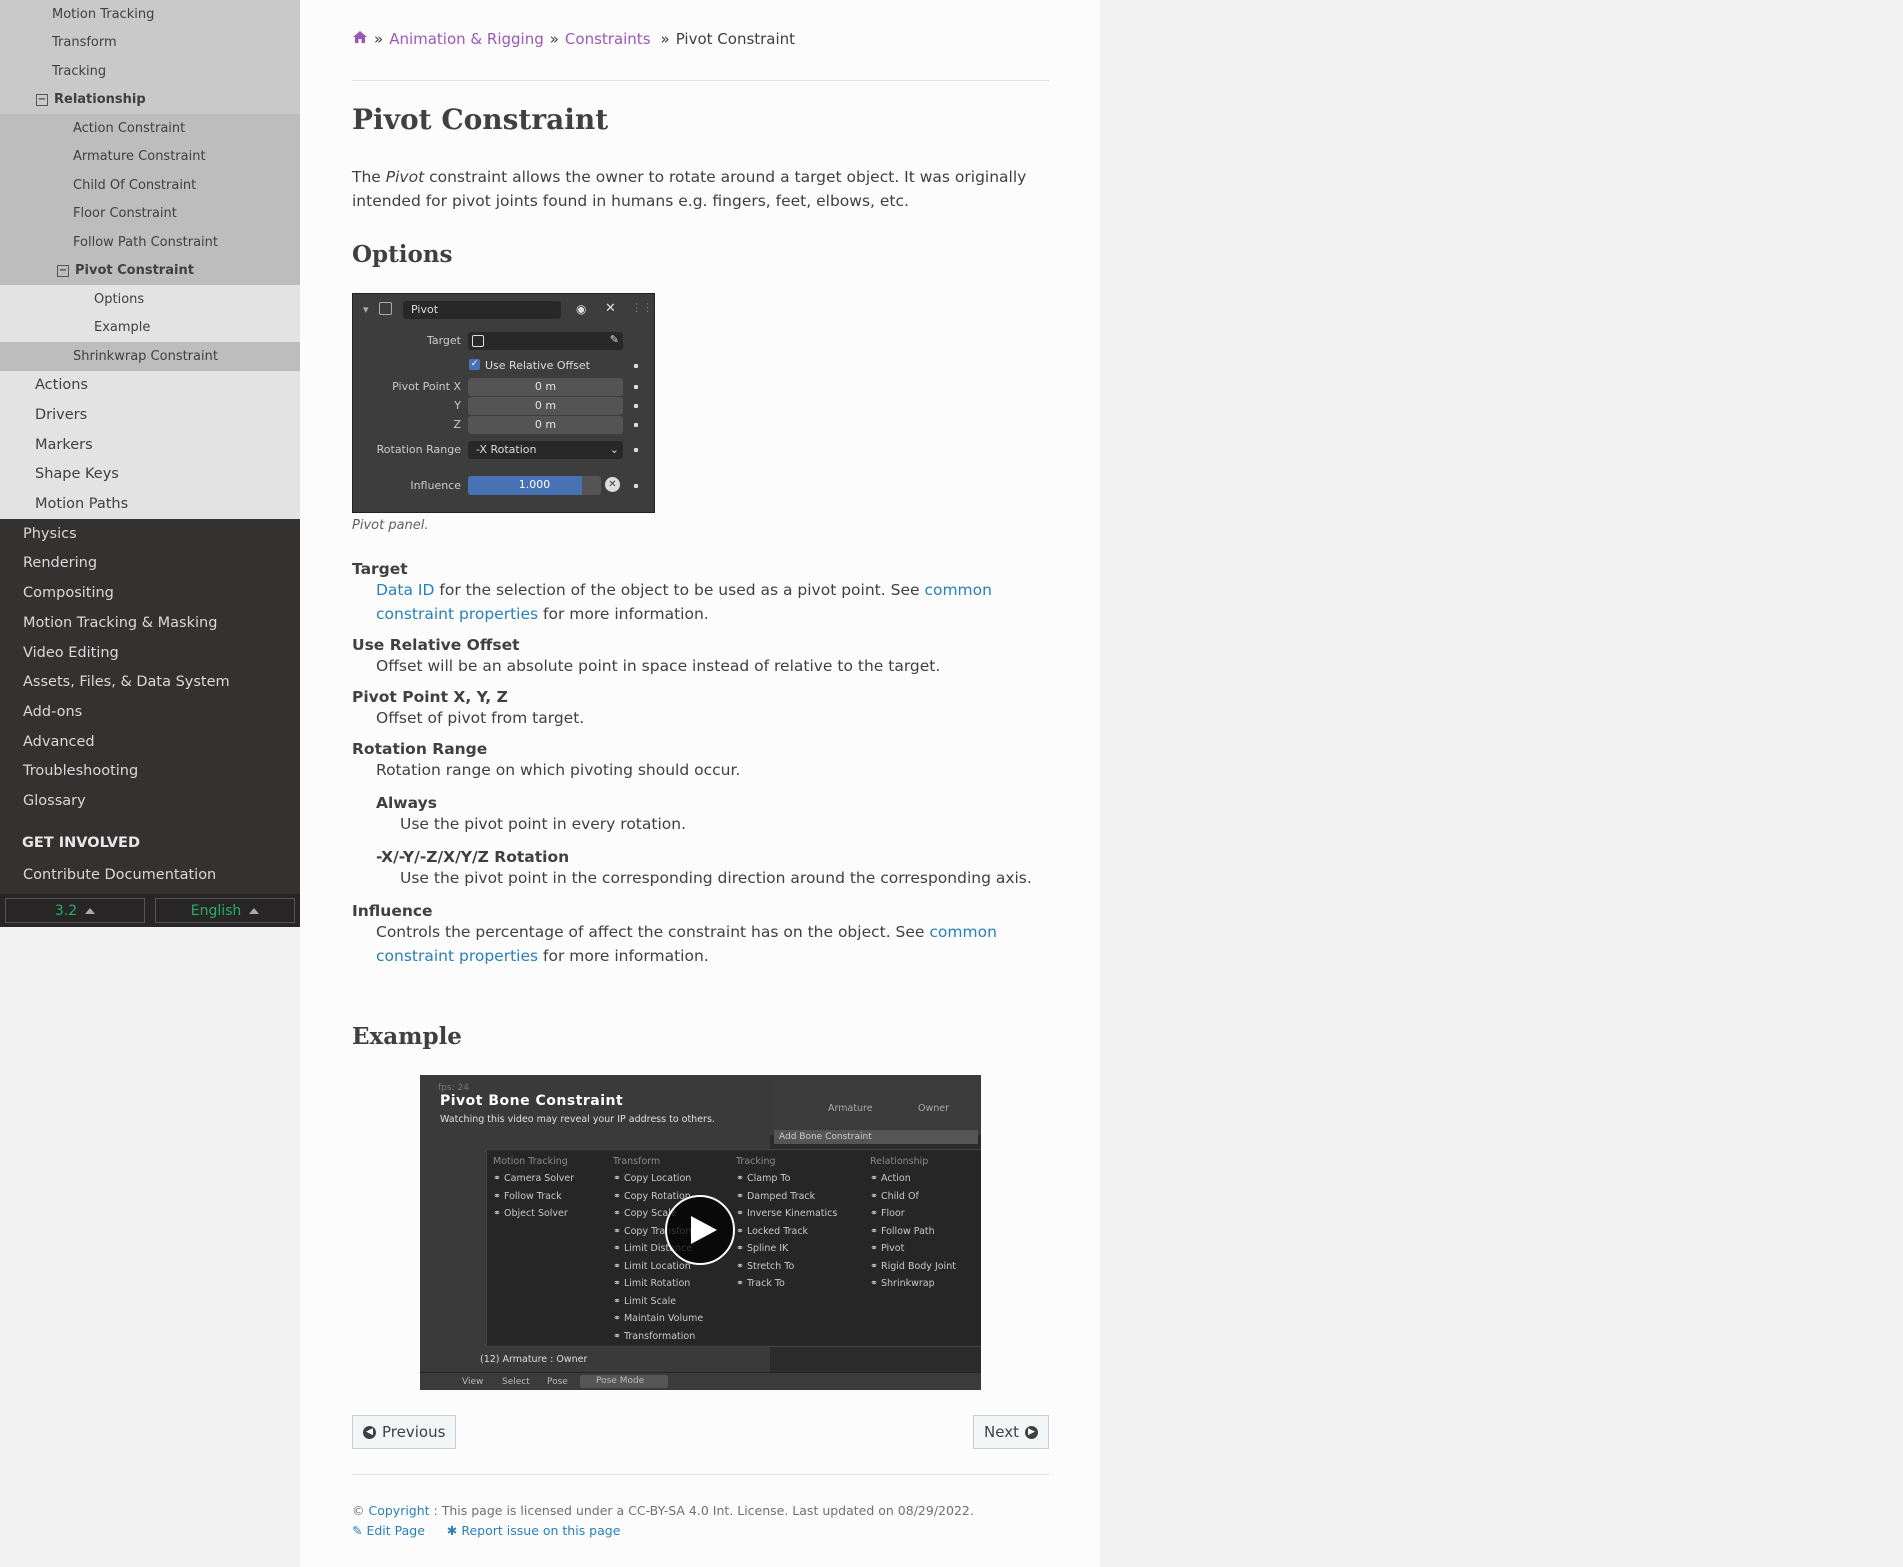  Describe the element at coordinates (150, 801) in the screenshot. I see `sidebar-item-glossary: Glossary` at that location.